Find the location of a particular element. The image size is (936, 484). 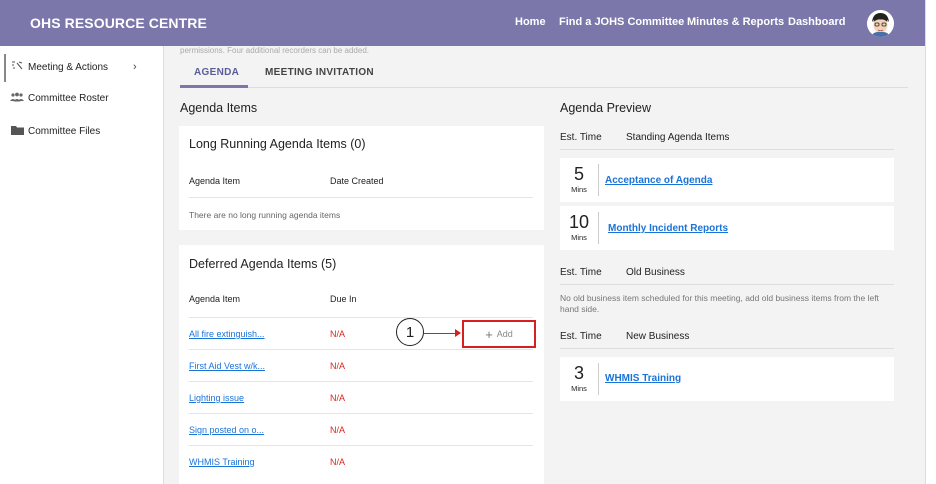

meeting-icon is located at coordinates (17, 67).